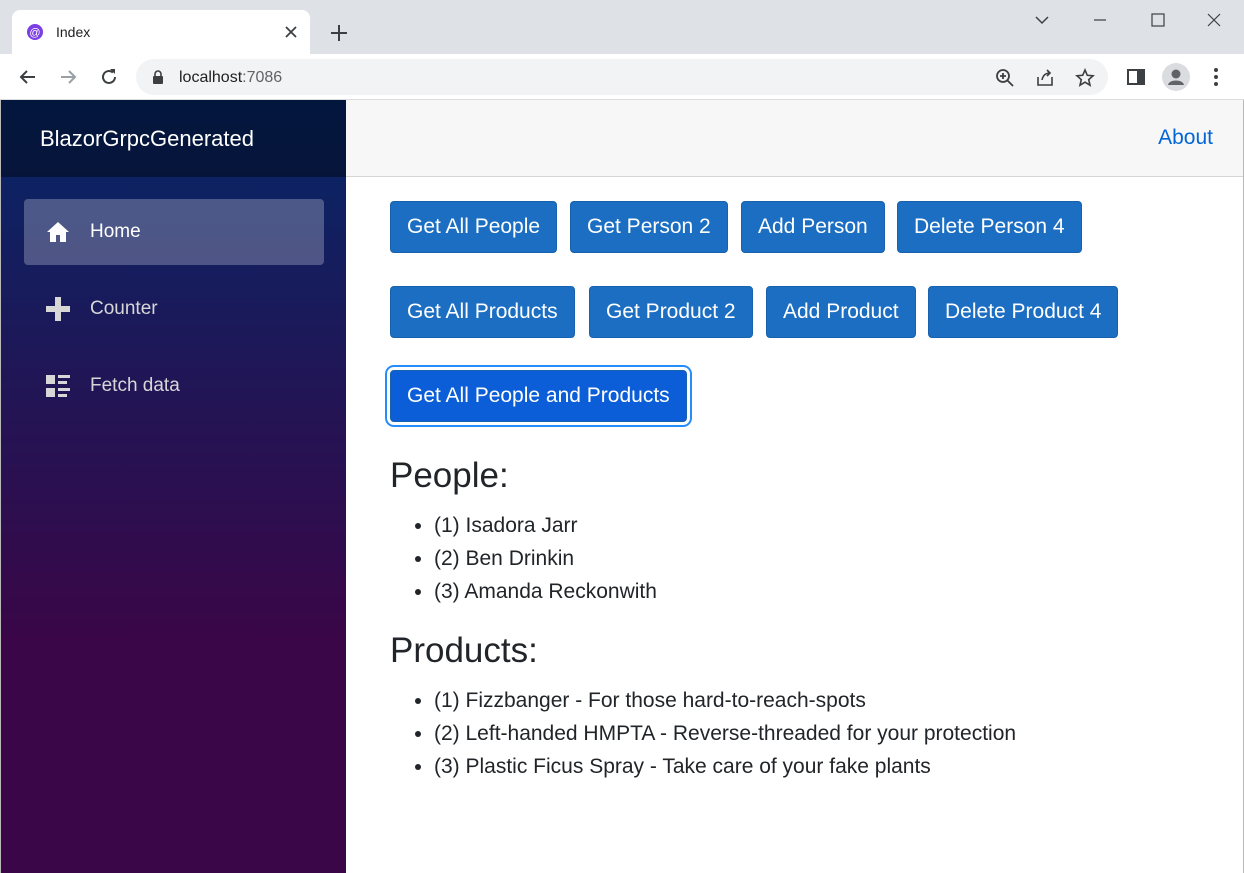 This screenshot has height=873, width=1244. I want to click on menu-kebab-icon, so click(1216, 77).